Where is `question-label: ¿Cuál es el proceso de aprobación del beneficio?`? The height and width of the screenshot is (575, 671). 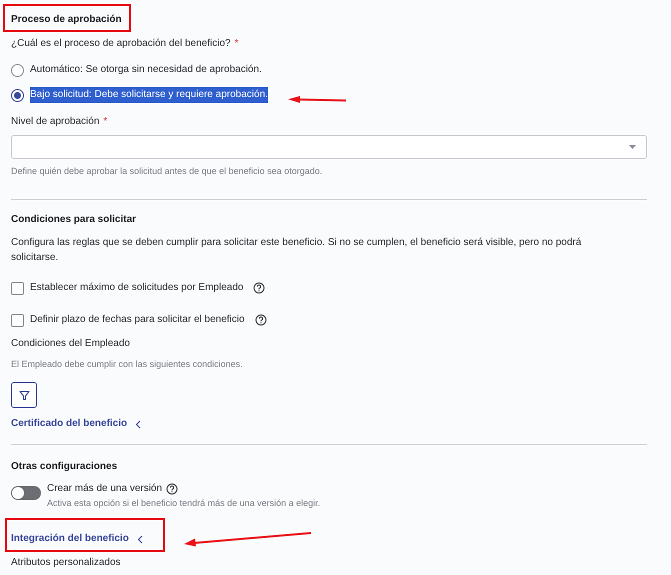 question-label: ¿Cuál es el proceso de aprobación del beneficio? is located at coordinates (121, 44).